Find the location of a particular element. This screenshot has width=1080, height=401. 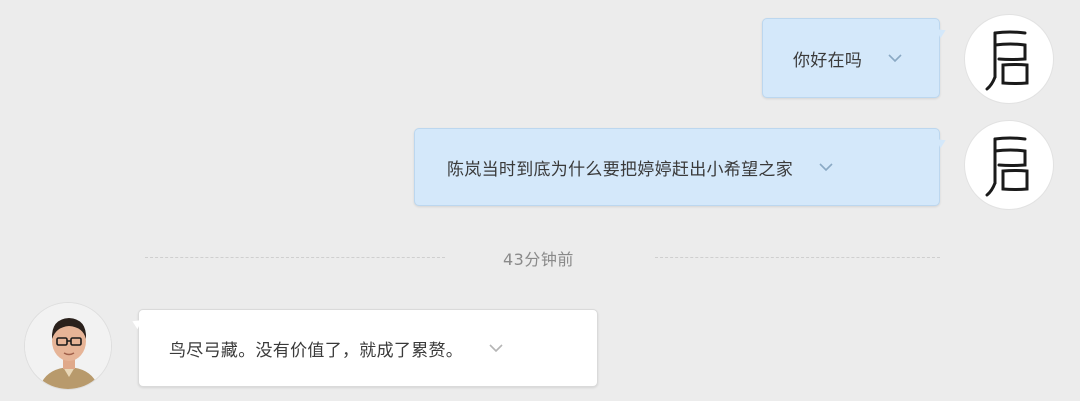

timestamp-divider: 43分钟前 is located at coordinates (542, 257).